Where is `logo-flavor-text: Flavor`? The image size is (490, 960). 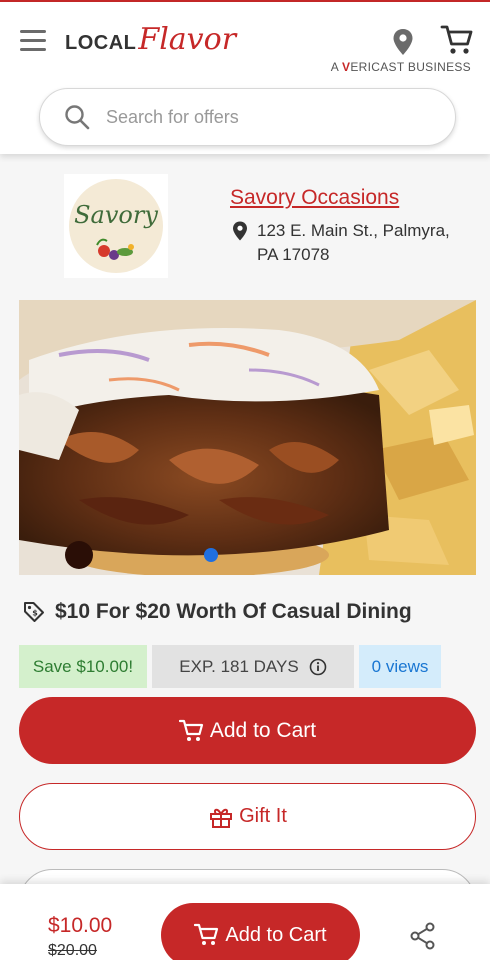
logo-flavor-text: Flavor is located at coordinates (187, 39).